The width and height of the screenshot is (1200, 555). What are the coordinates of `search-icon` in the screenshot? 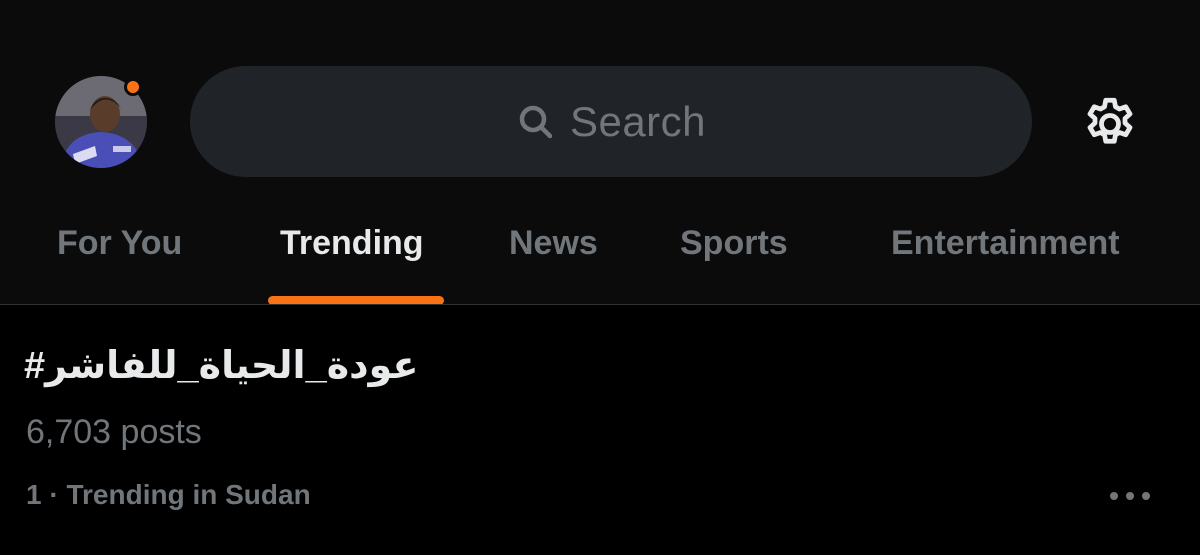 It's located at (536, 121).